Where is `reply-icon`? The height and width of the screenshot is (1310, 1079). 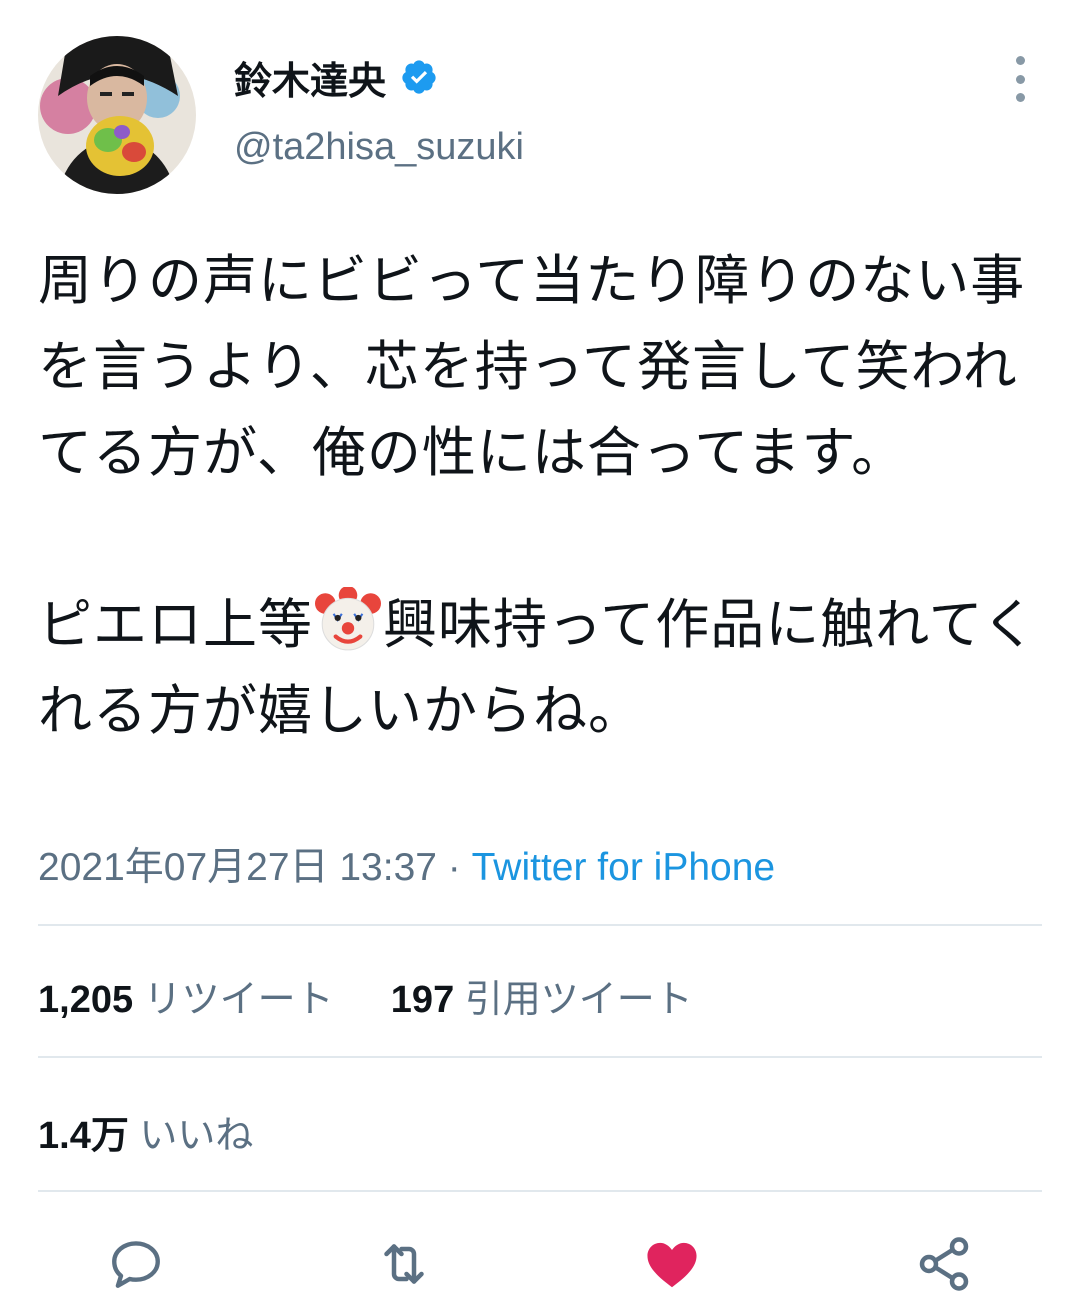 reply-icon is located at coordinates (136, 1264).